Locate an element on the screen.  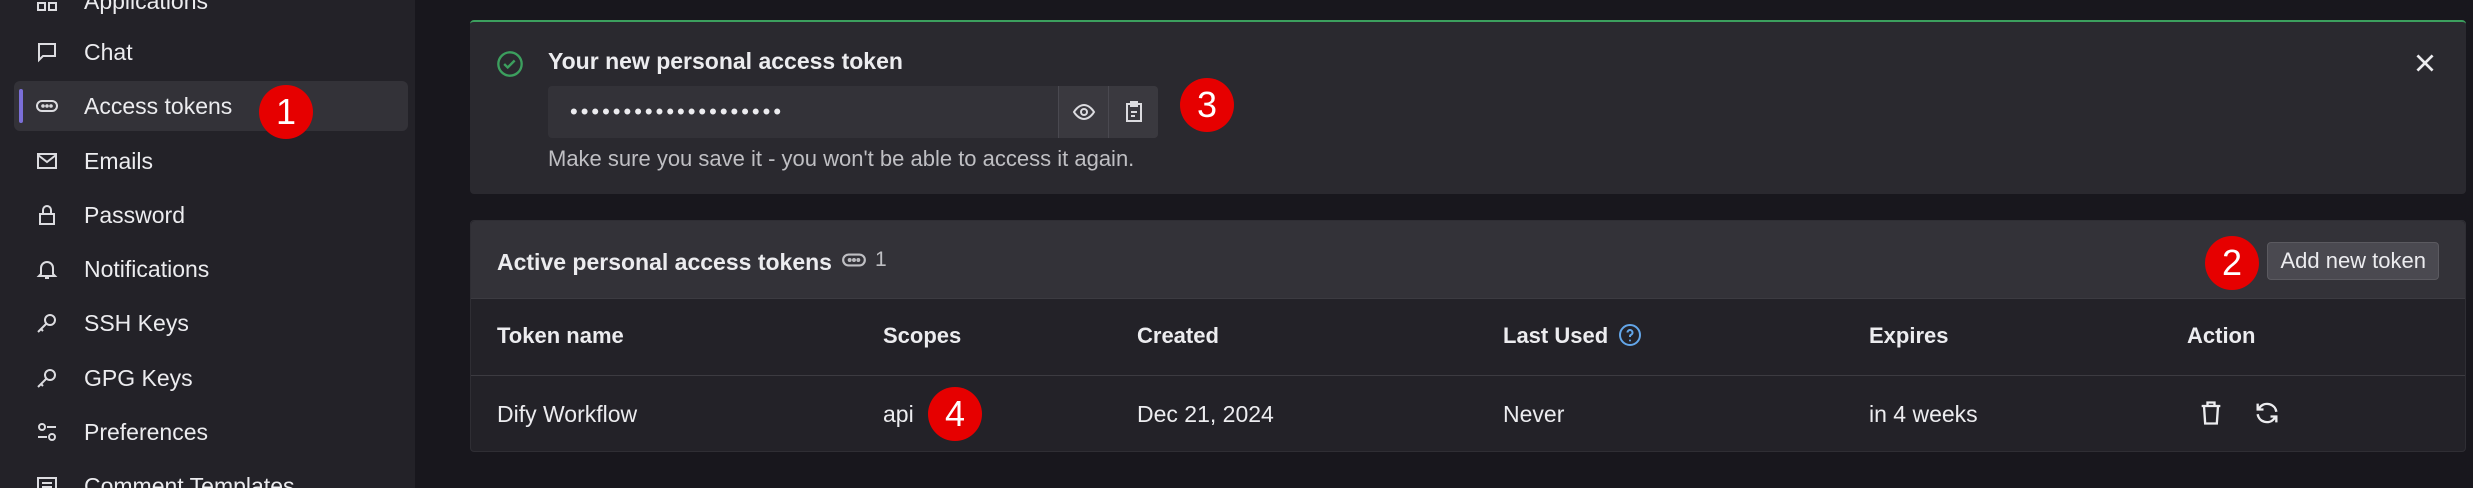
preferences-icon is located at coordinates (47, 432).